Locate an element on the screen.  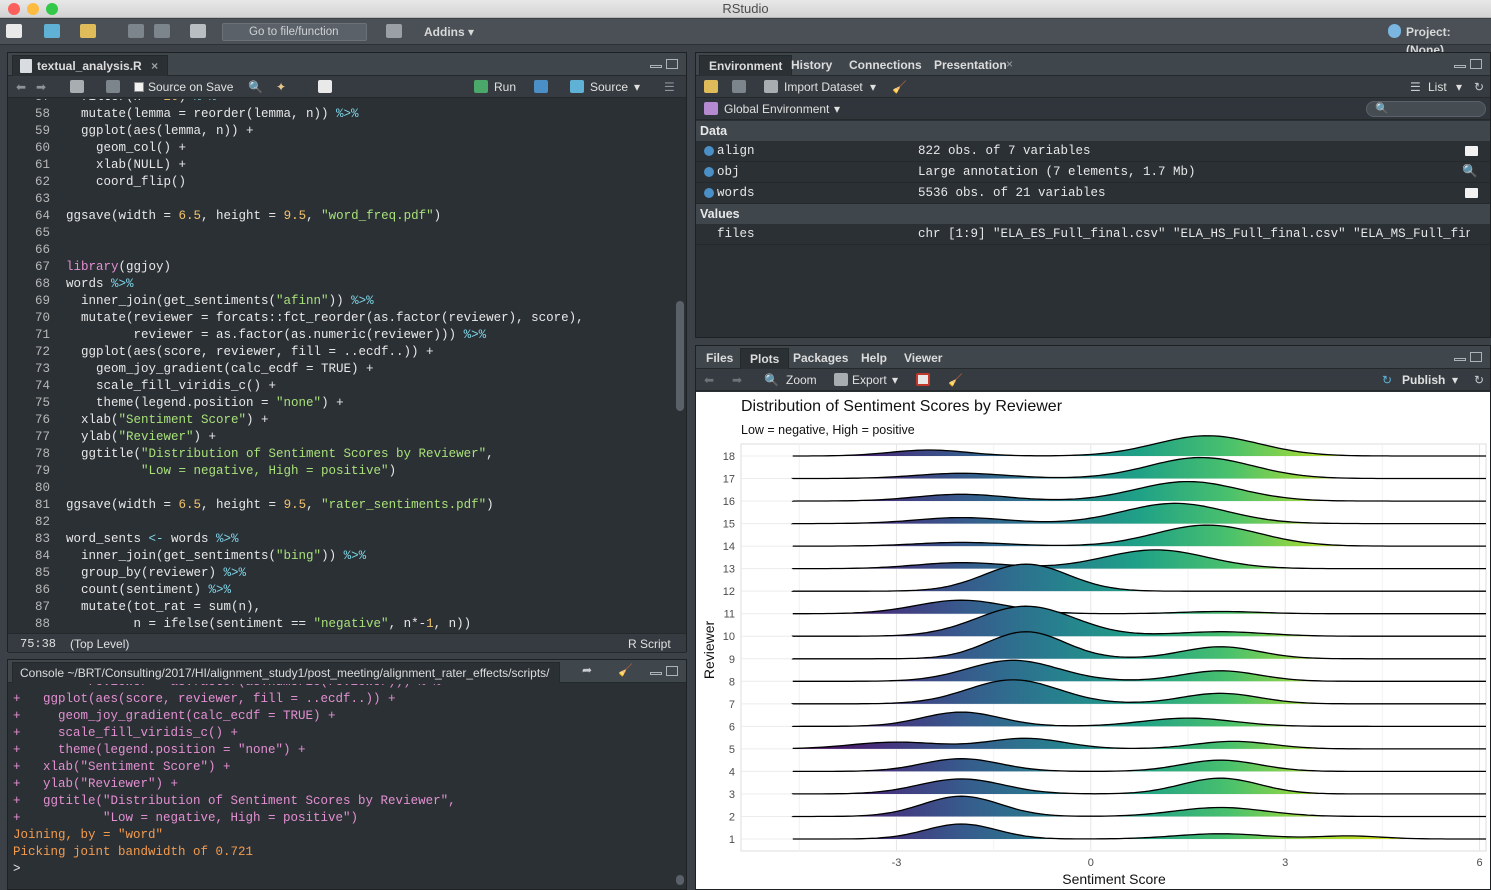
back-arrow-icon: ⬅ is located at coordinates (21, 87).